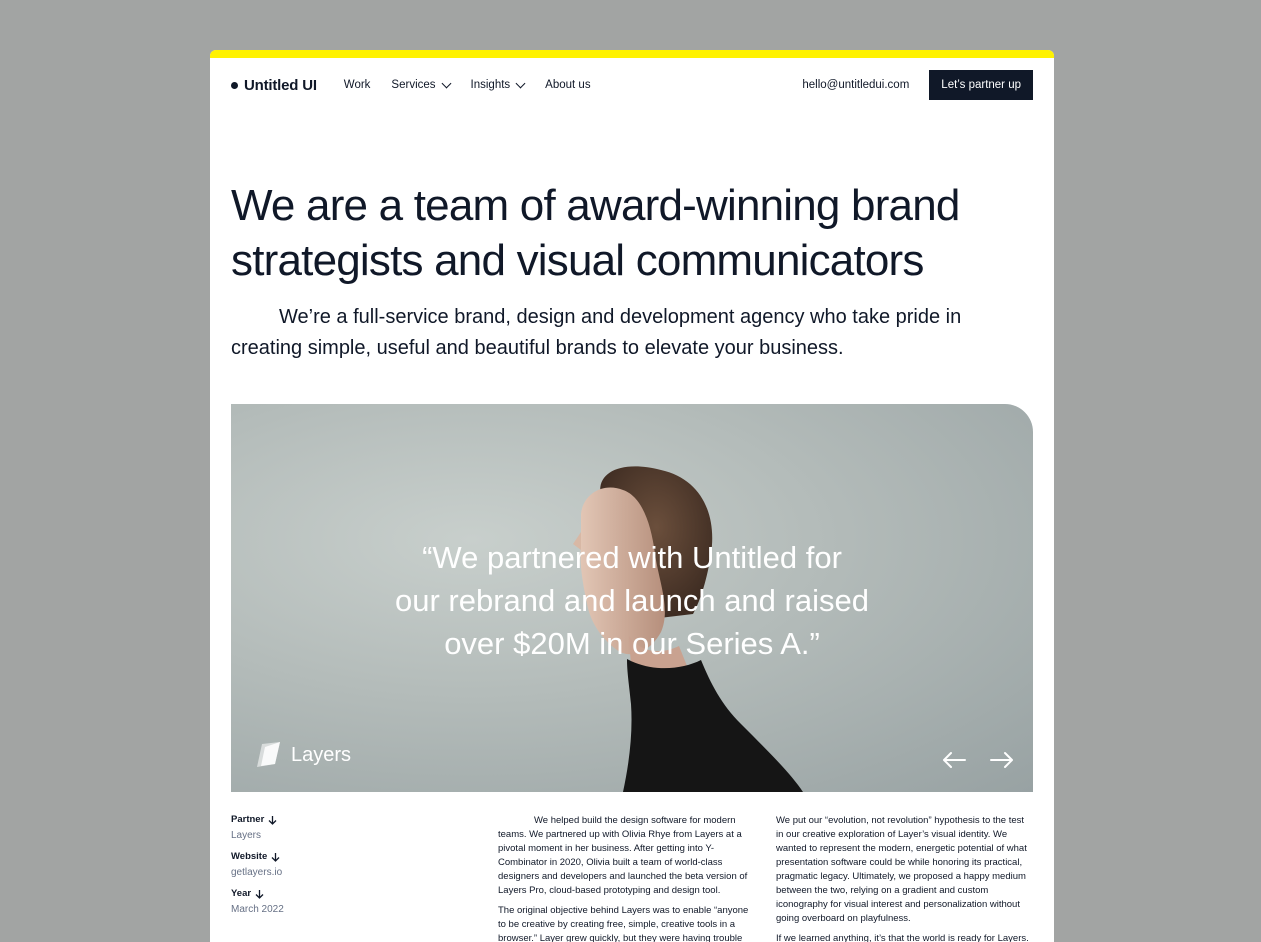  I want to click on partner-up-button: Let’s partner up, so click(981, 85).